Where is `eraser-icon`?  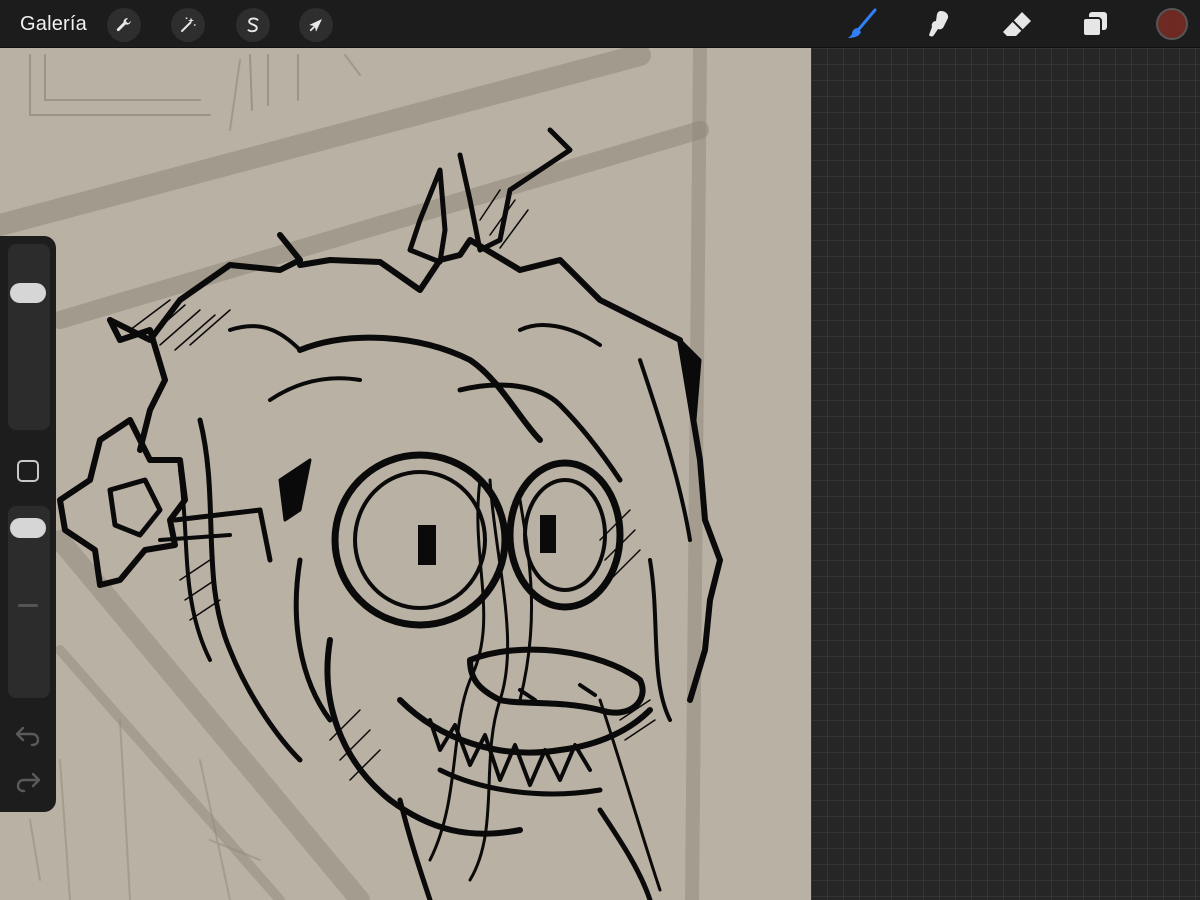
eraser-icon is located at coordinates (1017, 24).